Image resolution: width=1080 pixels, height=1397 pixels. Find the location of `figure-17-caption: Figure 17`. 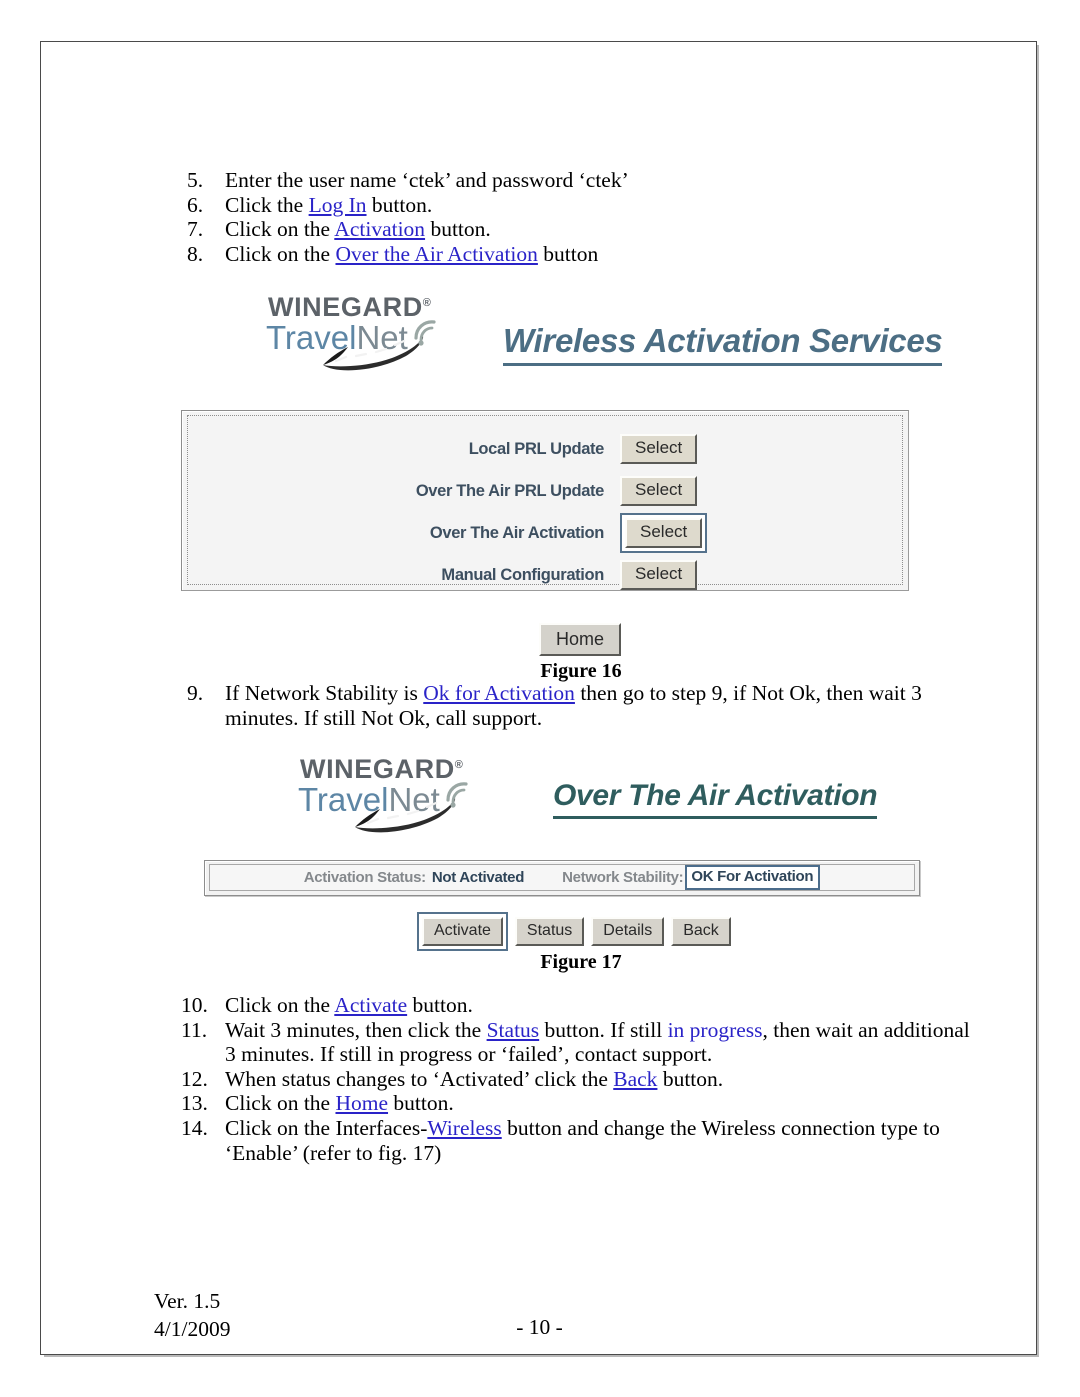

figure-17-caption: Figure 17 is located at coordinates (581, 962).